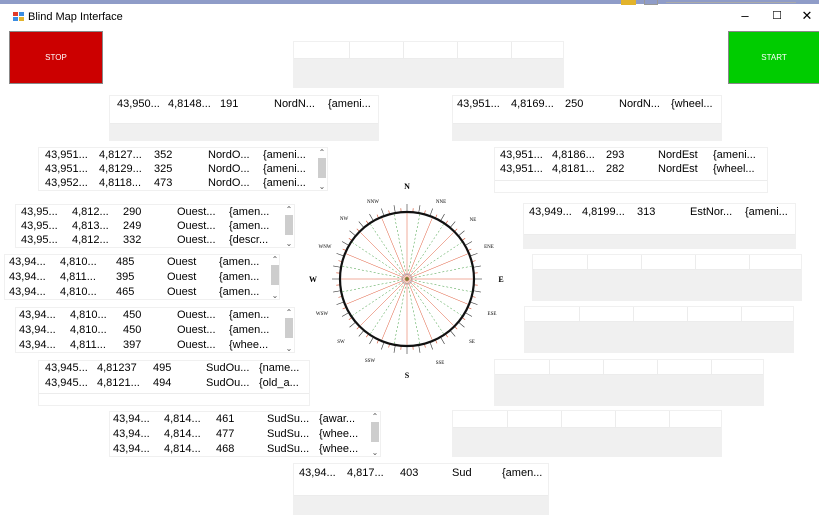 The height and width of the screenshot is (515, 819). What do you see at coordinates (646, 212) in the screenshot?
I see `cell-distance: 313` at bounding box center [646, 212].